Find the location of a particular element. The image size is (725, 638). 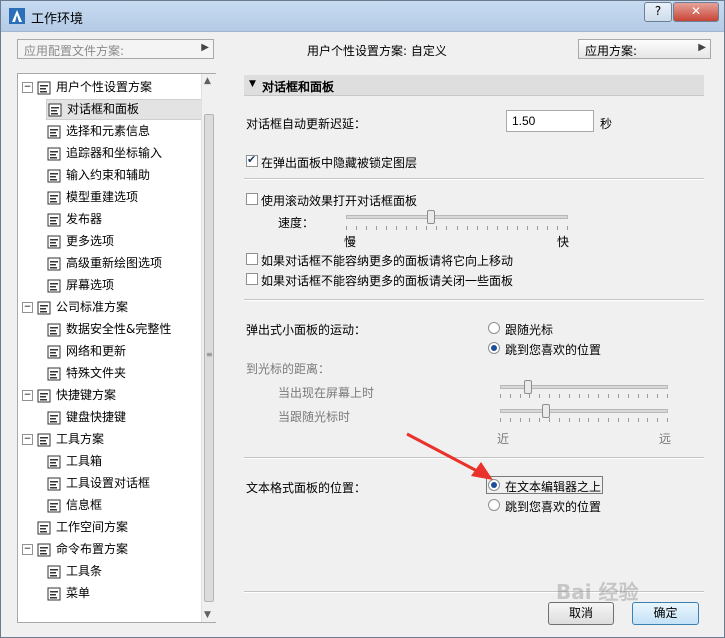

tree-item: 特殊文件夹 is located at coordinates (122, 373).